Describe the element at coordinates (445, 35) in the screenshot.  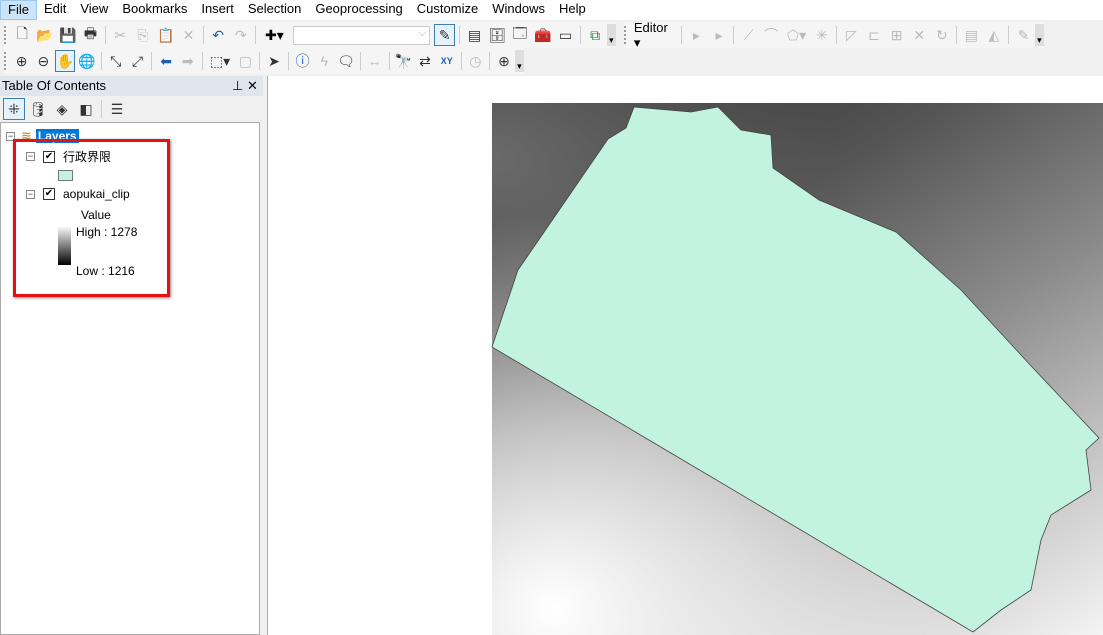
I see `editor-toolbar-icon: ✎` at that location.